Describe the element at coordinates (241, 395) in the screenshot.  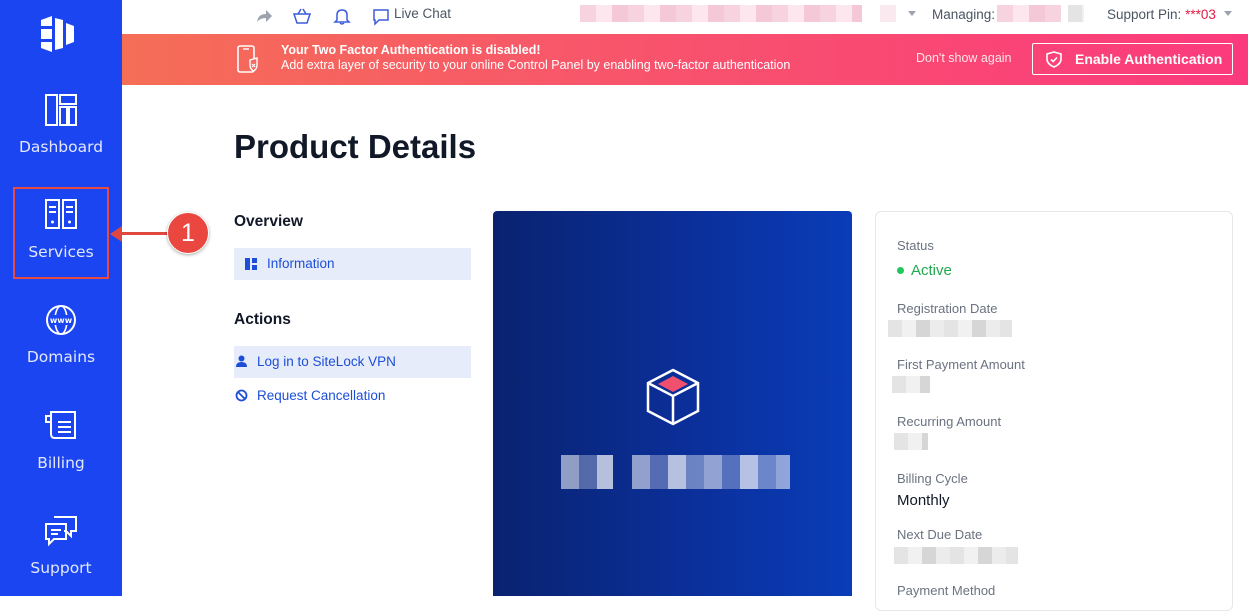
I see `ban-icon` at that location.